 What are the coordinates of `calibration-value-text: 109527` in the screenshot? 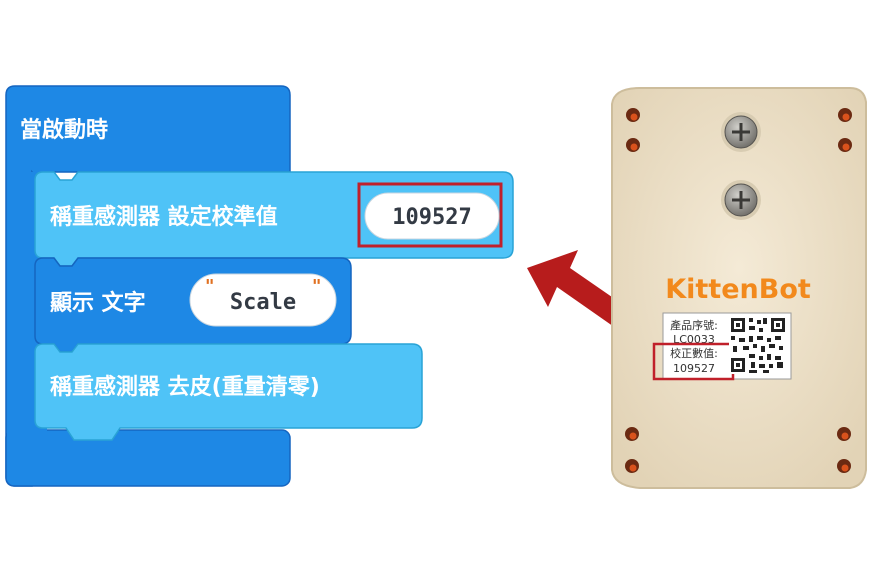 It's located at (431, 217).